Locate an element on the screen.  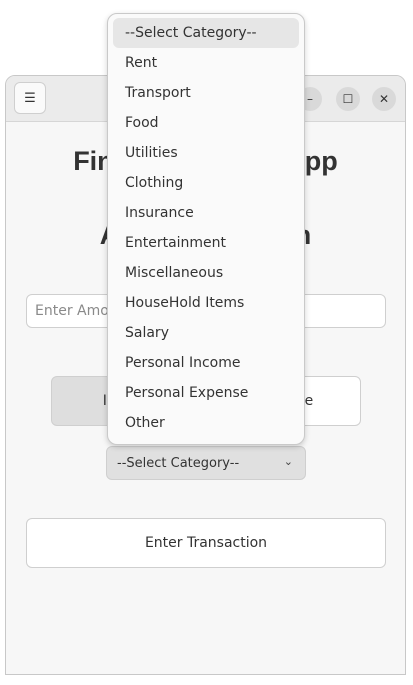
category-select-value: --Select Category-- is located at coordinates (178, 463).